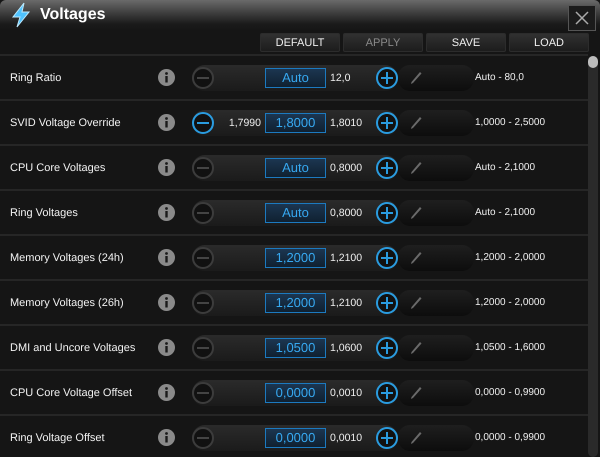 This screenshot has height=457, width=600. I want to click on setting-label: CPU Core Voltage Offset, so click(72, 392).